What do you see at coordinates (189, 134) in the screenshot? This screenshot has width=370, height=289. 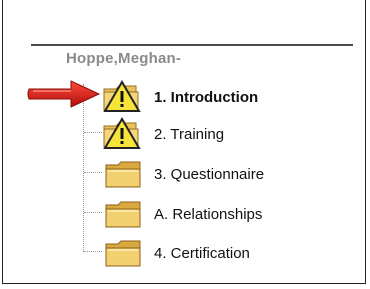 I see `tree-item-label: 2. Training` at bounding box center [189, 134].